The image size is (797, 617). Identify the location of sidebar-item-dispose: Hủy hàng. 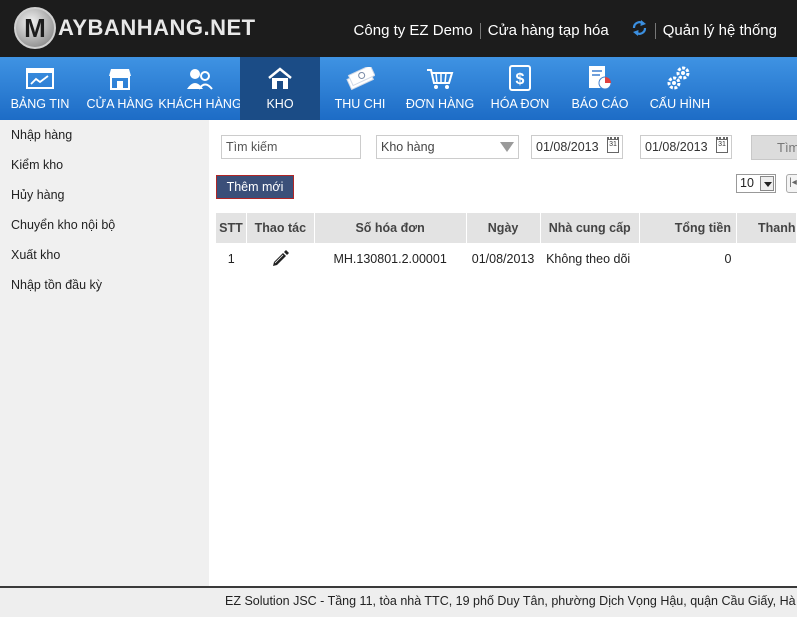
(104, 195).